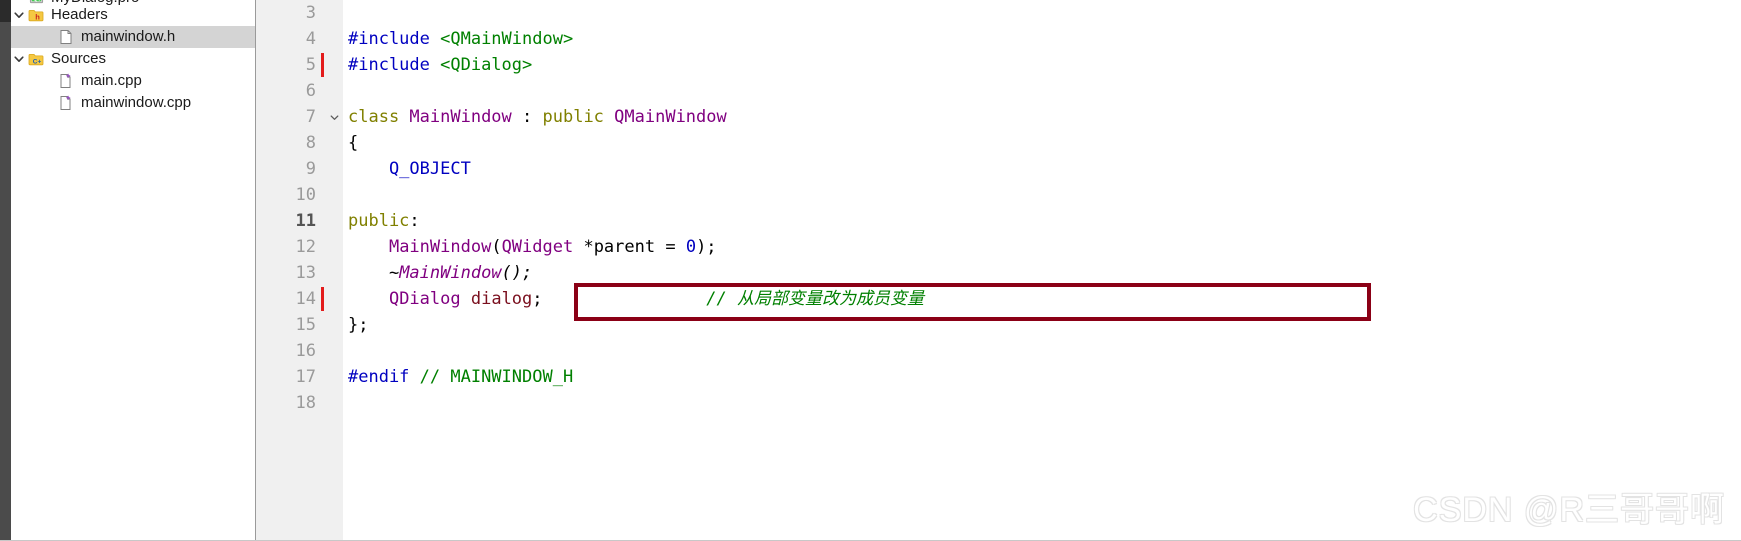 The image size is (1741, 541). I want to click on code-line: 4 #include <QMainWindow>, so click(998, 39).